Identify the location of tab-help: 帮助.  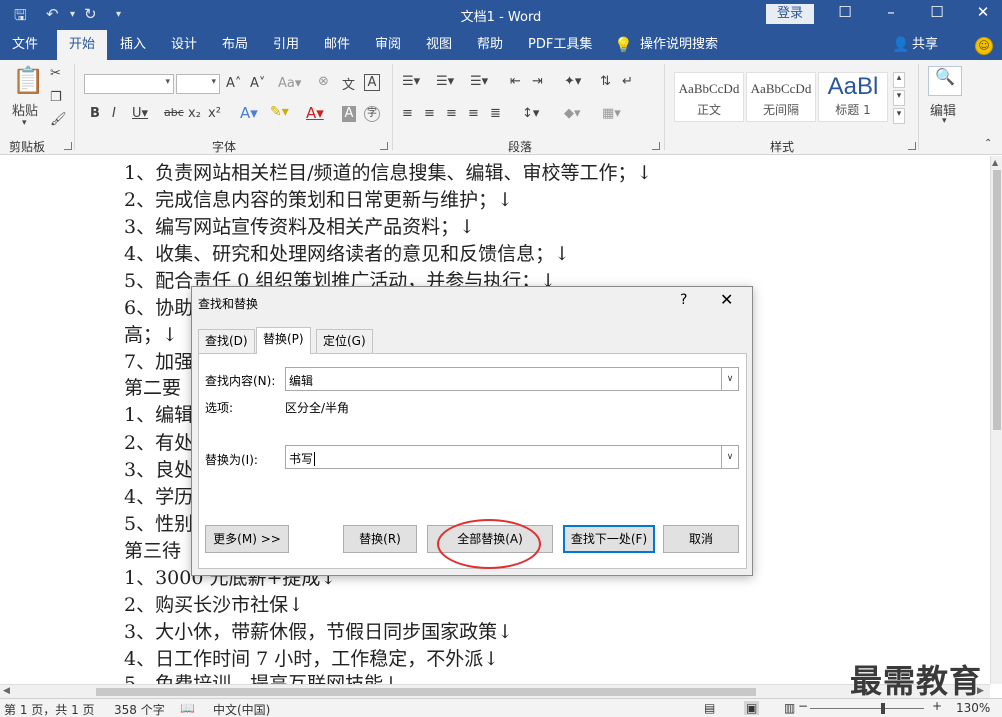
(490, 45).